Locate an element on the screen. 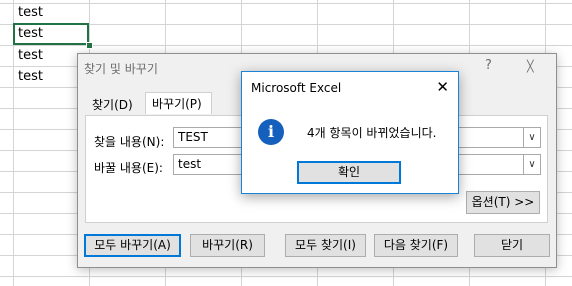  options-button: 옵션(T) >> is located at coordinates (503, 202).